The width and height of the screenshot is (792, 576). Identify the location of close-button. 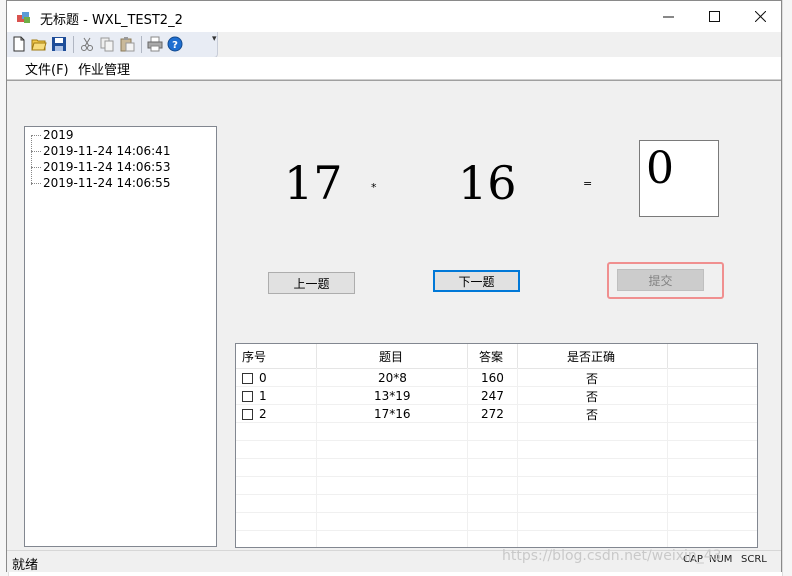
(760, 16).